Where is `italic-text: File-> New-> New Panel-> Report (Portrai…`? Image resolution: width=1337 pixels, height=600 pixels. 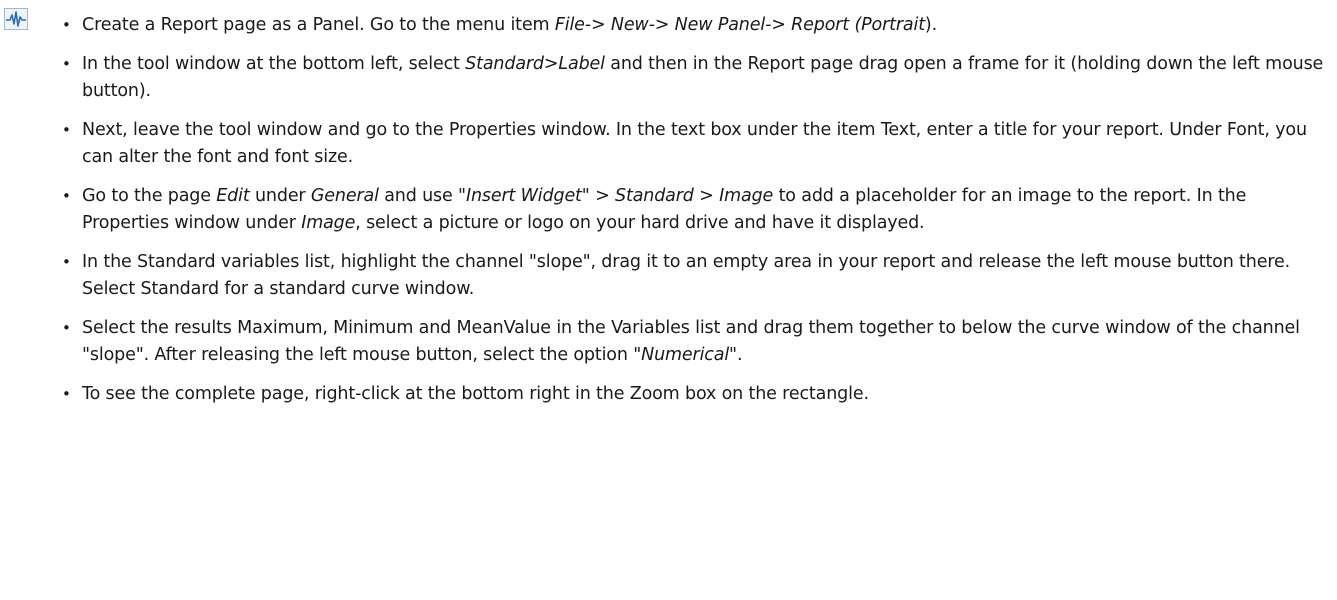
italic-text: File-> New-> New Panel-> Report (Portrai… is located at coordinates (739, 25).